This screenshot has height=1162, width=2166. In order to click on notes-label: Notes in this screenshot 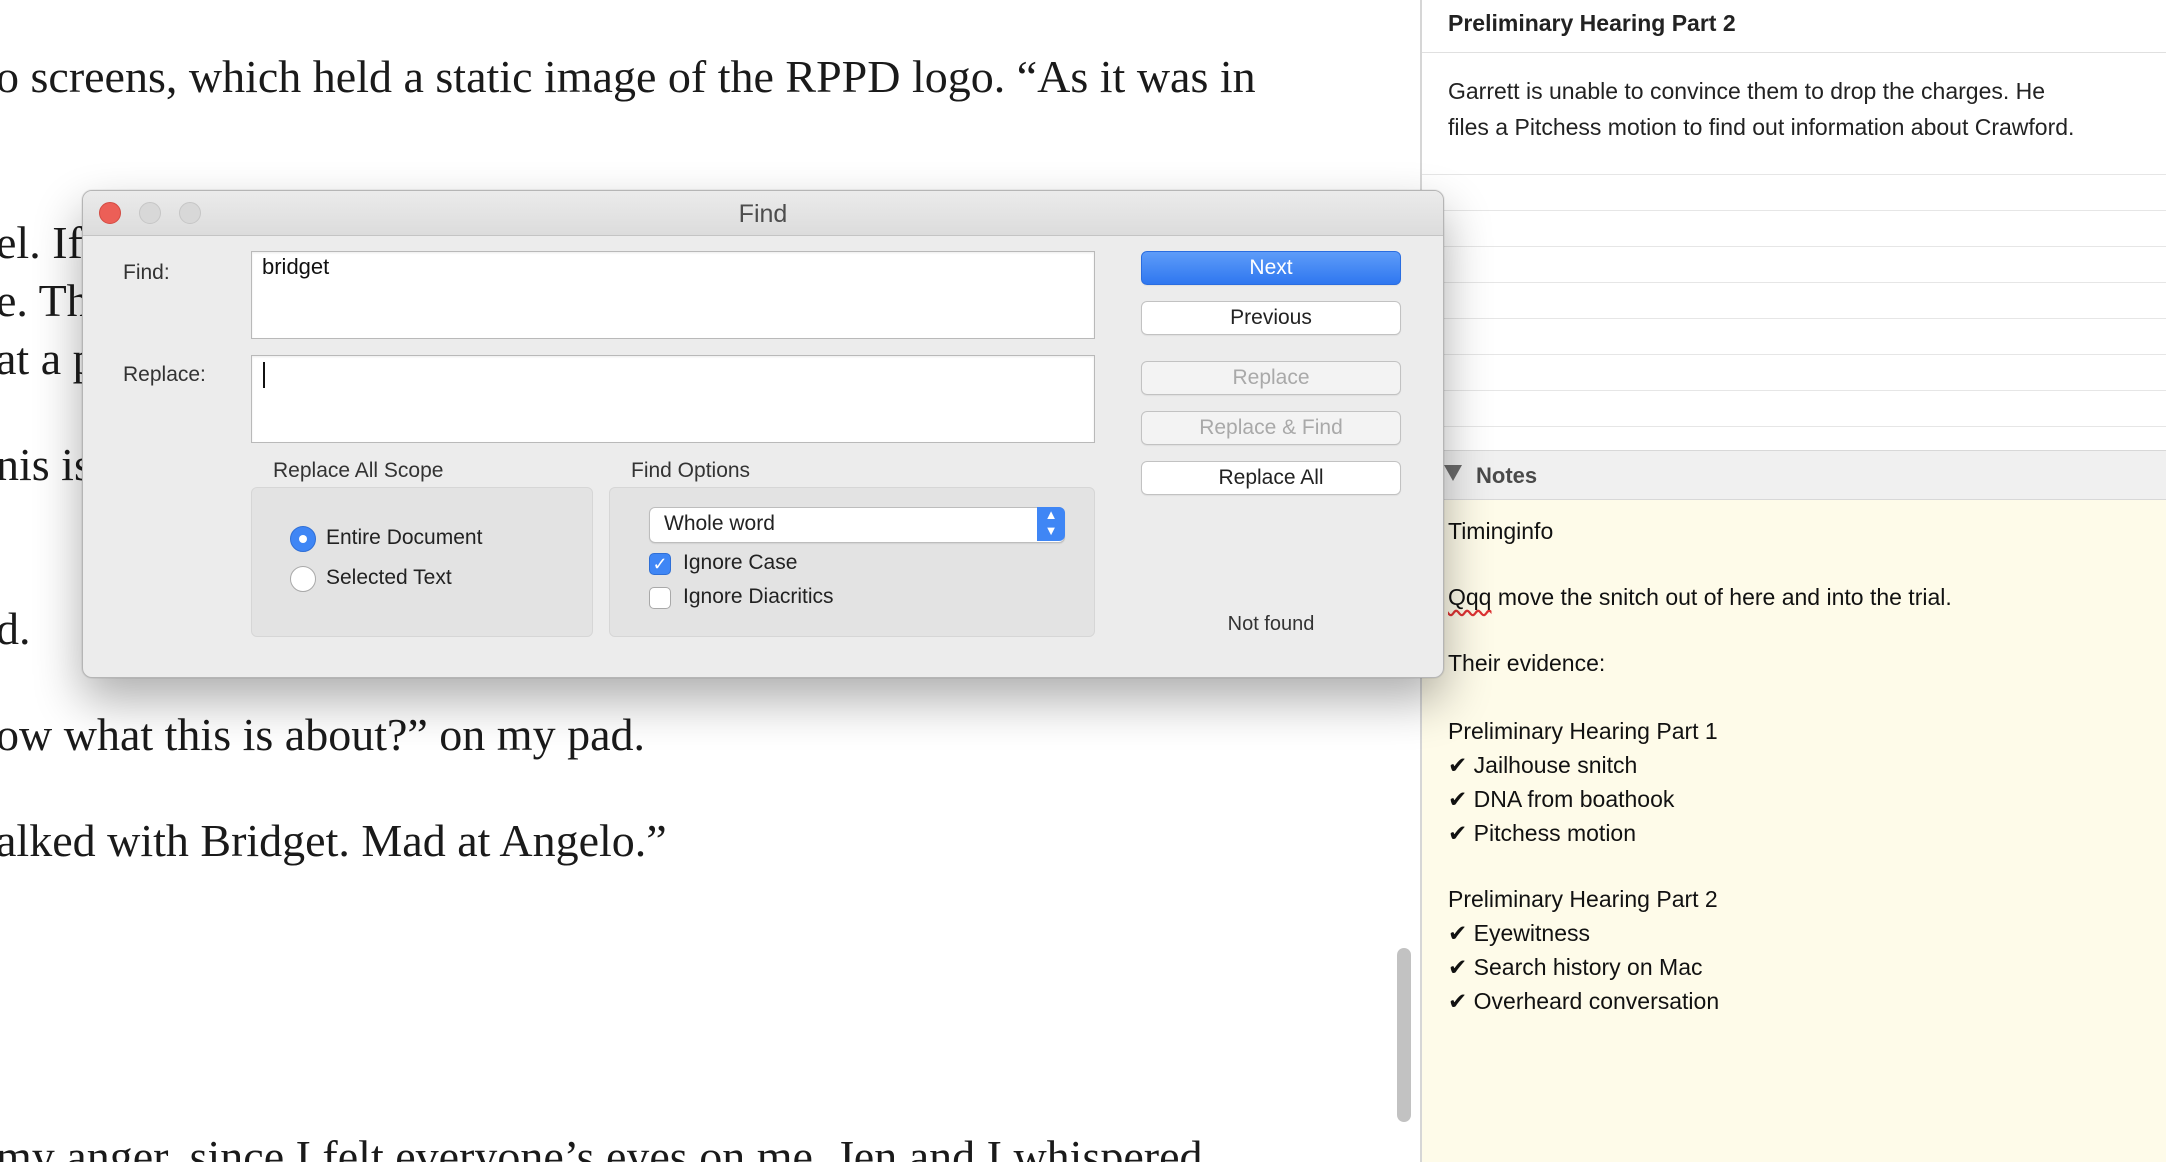, I will do `click(1507, 475)`.